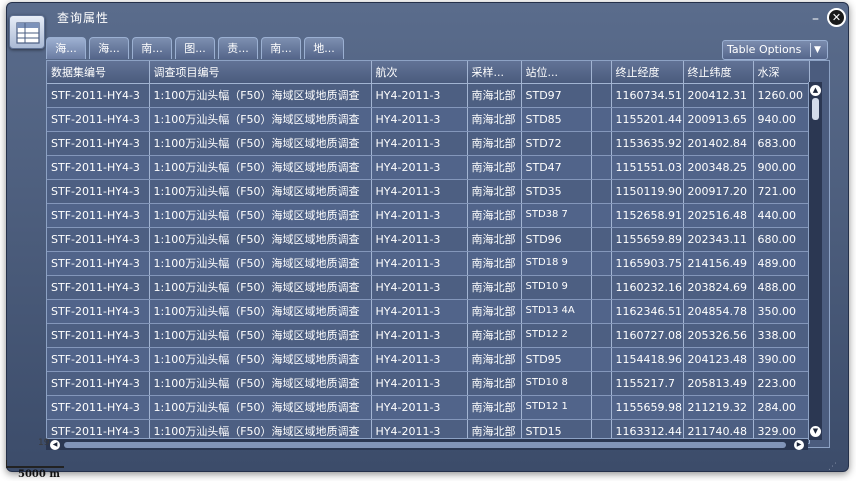 This screenshot has height=481, width=856. What do you see at coordinates (647, 263) in the screenshot?
I see `table-cell: 1165903.75` at bounding box center [647, 263].